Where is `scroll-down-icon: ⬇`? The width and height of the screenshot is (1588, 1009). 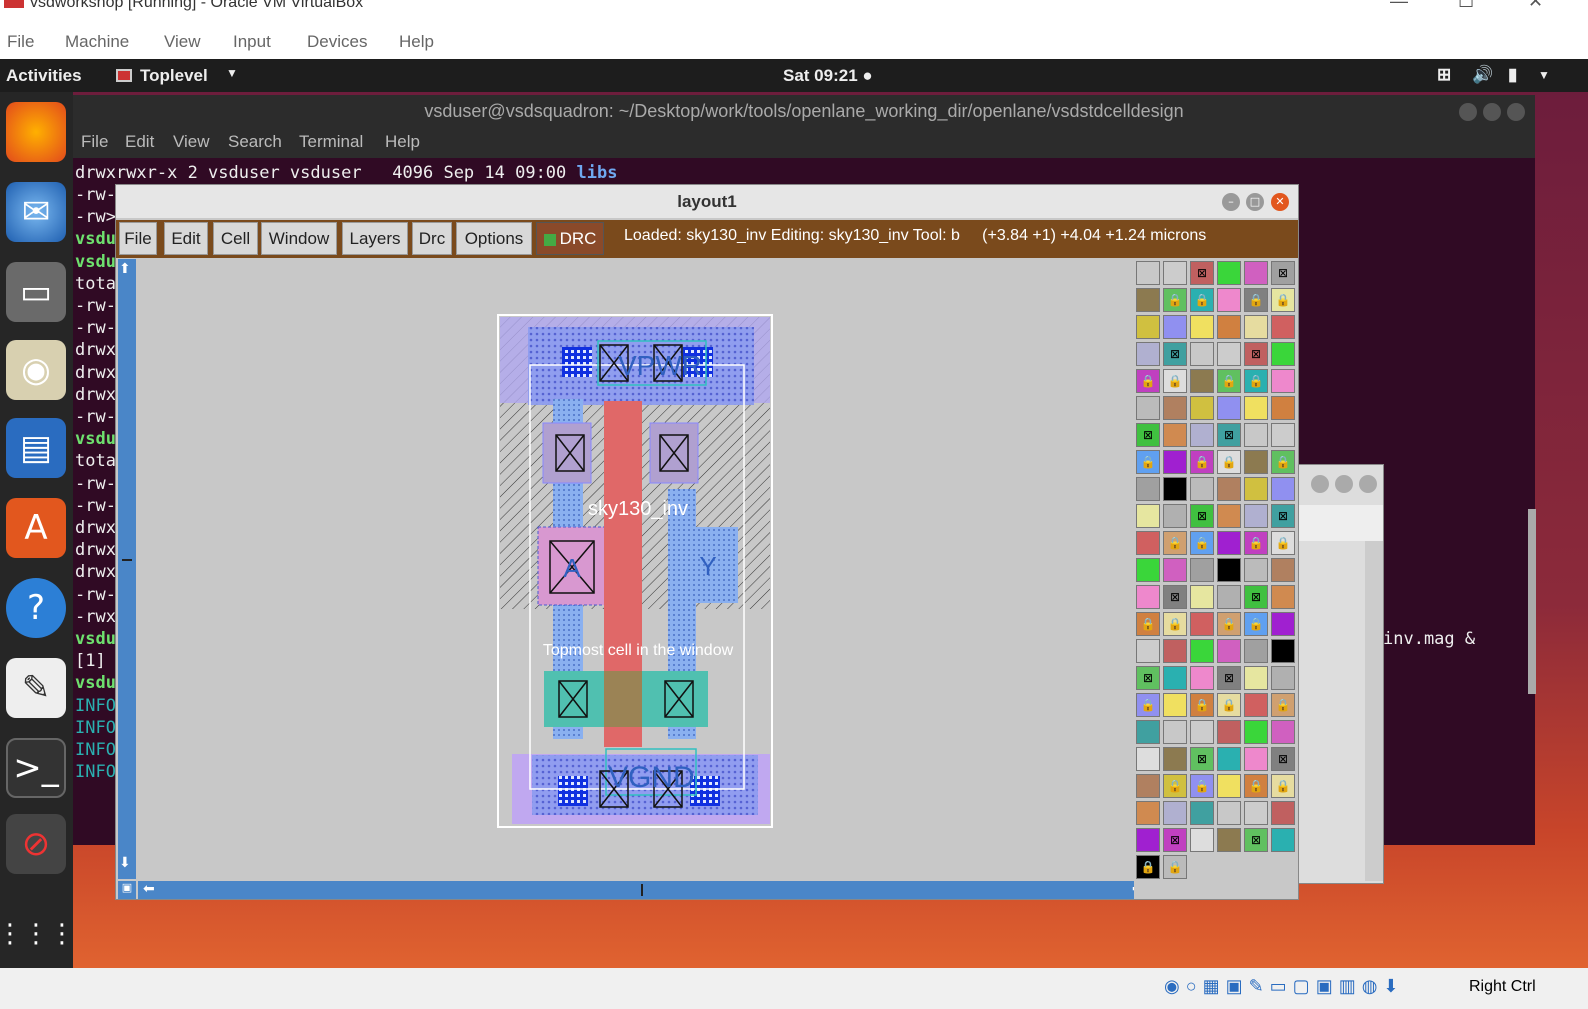
scroll-down-icon: ⬇ is located at coordinates (125, 863).